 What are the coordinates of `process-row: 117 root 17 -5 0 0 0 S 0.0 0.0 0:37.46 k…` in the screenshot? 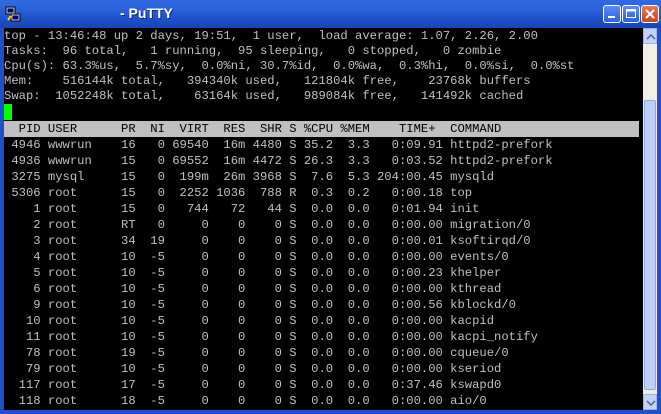 It's located at (253, 385).